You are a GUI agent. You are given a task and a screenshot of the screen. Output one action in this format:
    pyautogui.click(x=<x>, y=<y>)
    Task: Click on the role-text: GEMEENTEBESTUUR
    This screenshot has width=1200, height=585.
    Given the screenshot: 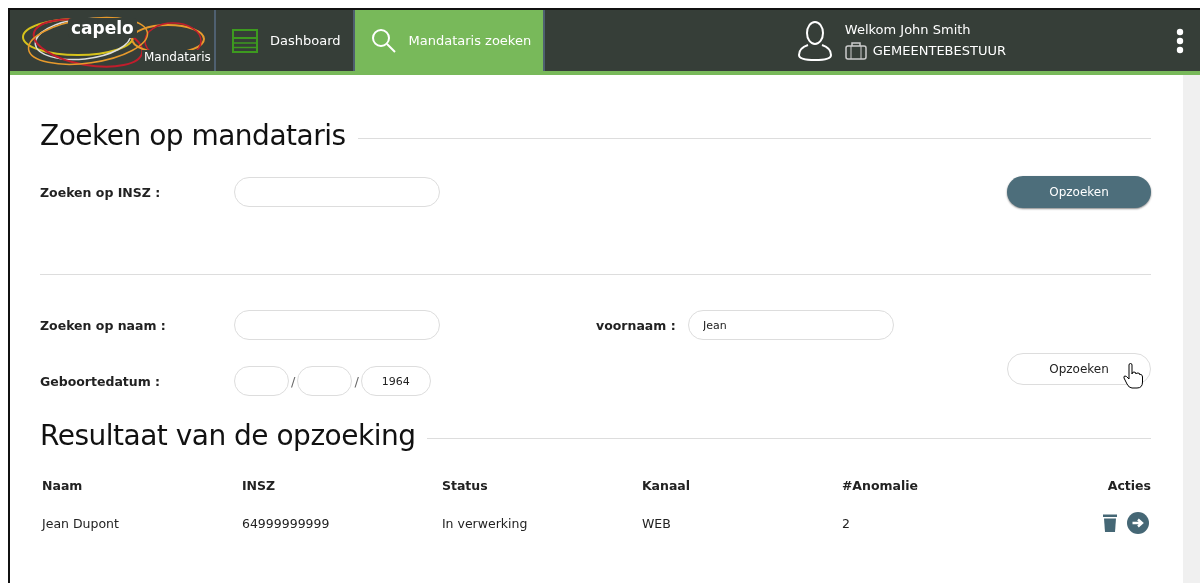 What is the action you would take?
    pyautogui.click(x=939, y=50)
    